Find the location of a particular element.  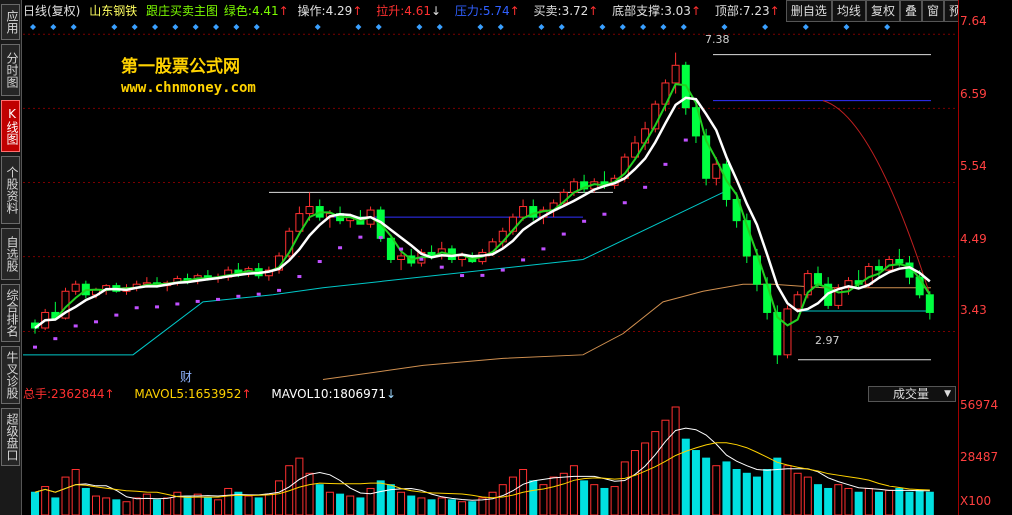

total-volume-value: 2362844 is located at coordinates (78, 394).